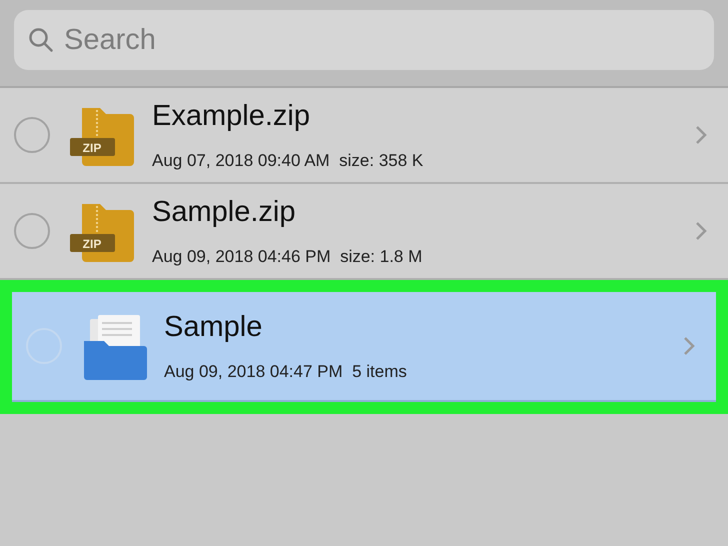 The width and height of the screenshot is (728, 546). I want to click on file-name: Sample.zip, so click(224, 212).